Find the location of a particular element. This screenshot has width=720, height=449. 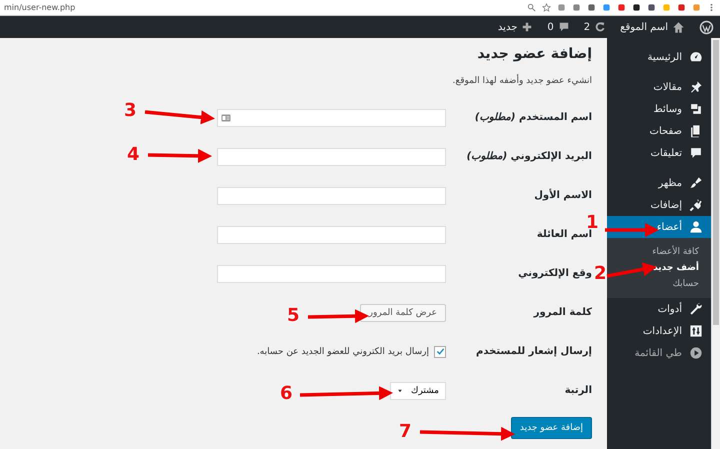

menu-item: إضافات is located at coordinates (659, 205).